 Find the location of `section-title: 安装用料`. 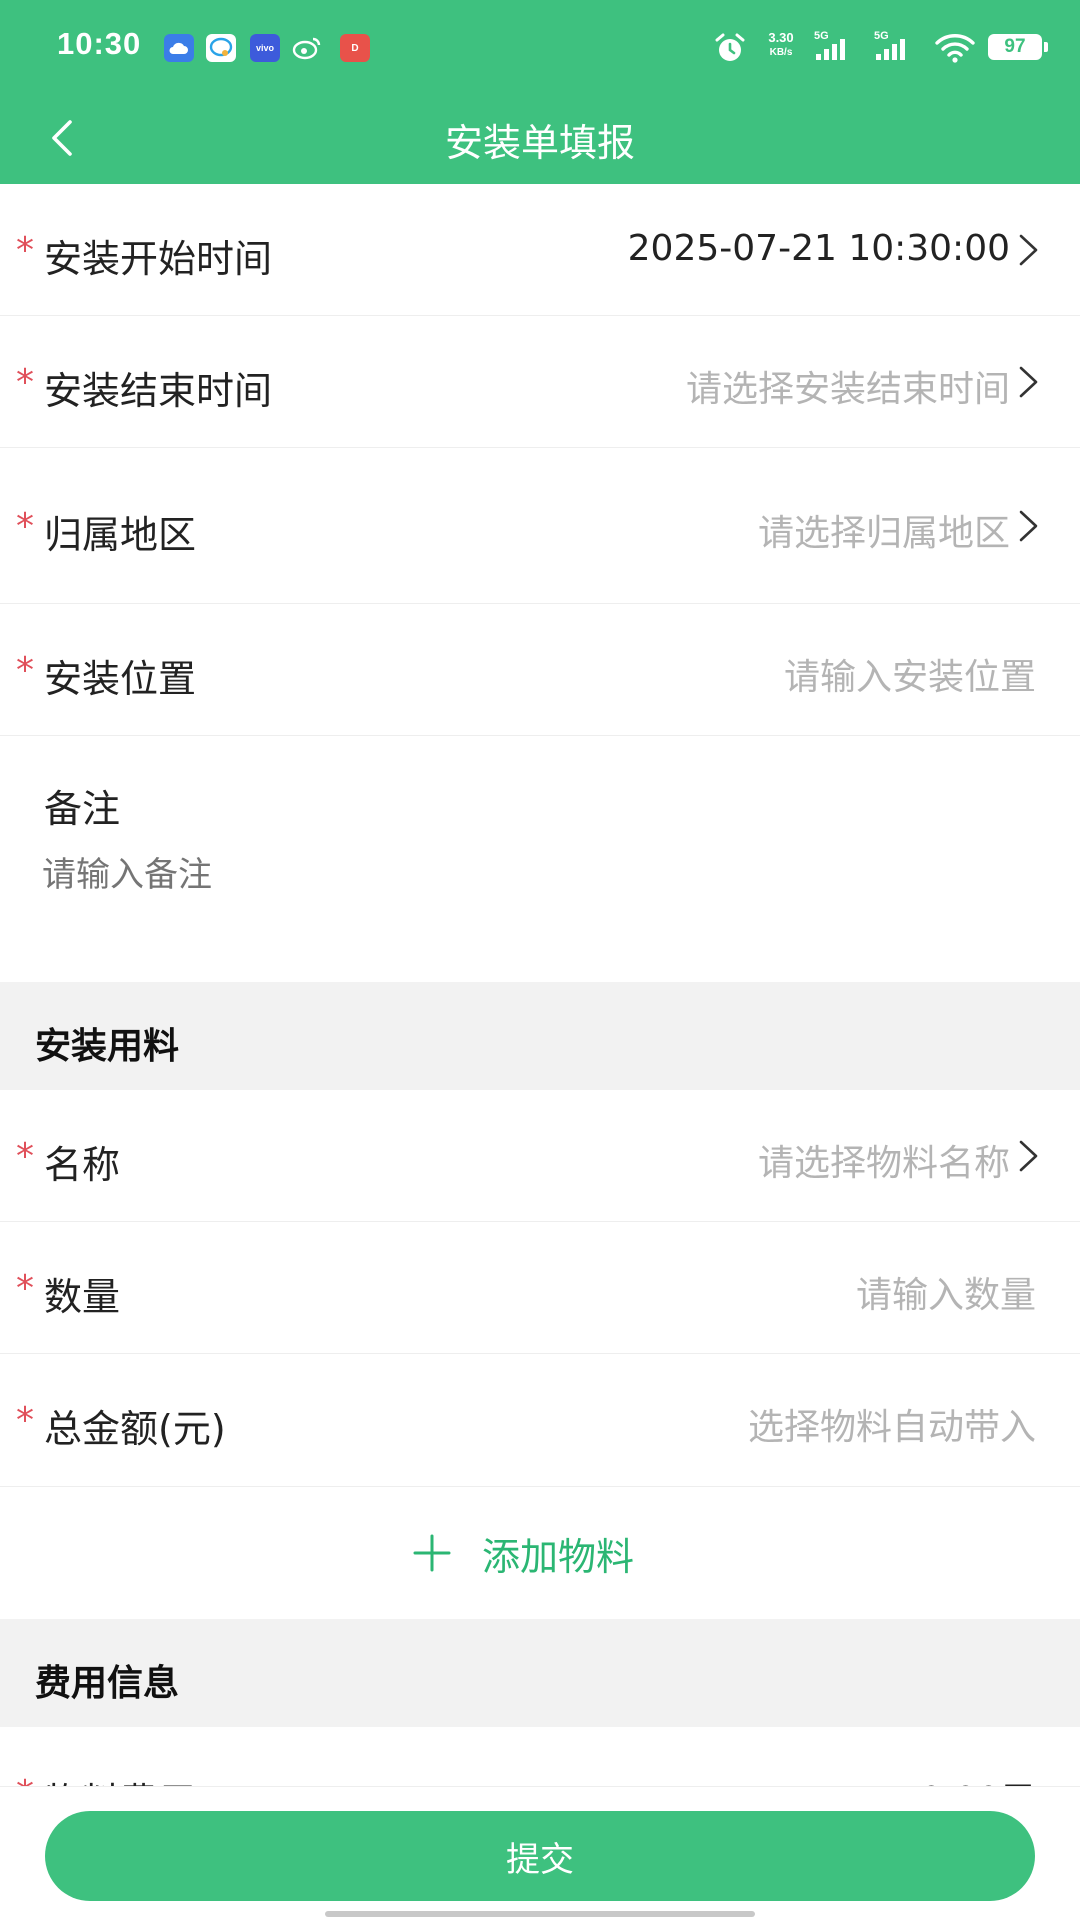

section-title: 安装用料 is located at coordinates (107, 1046).